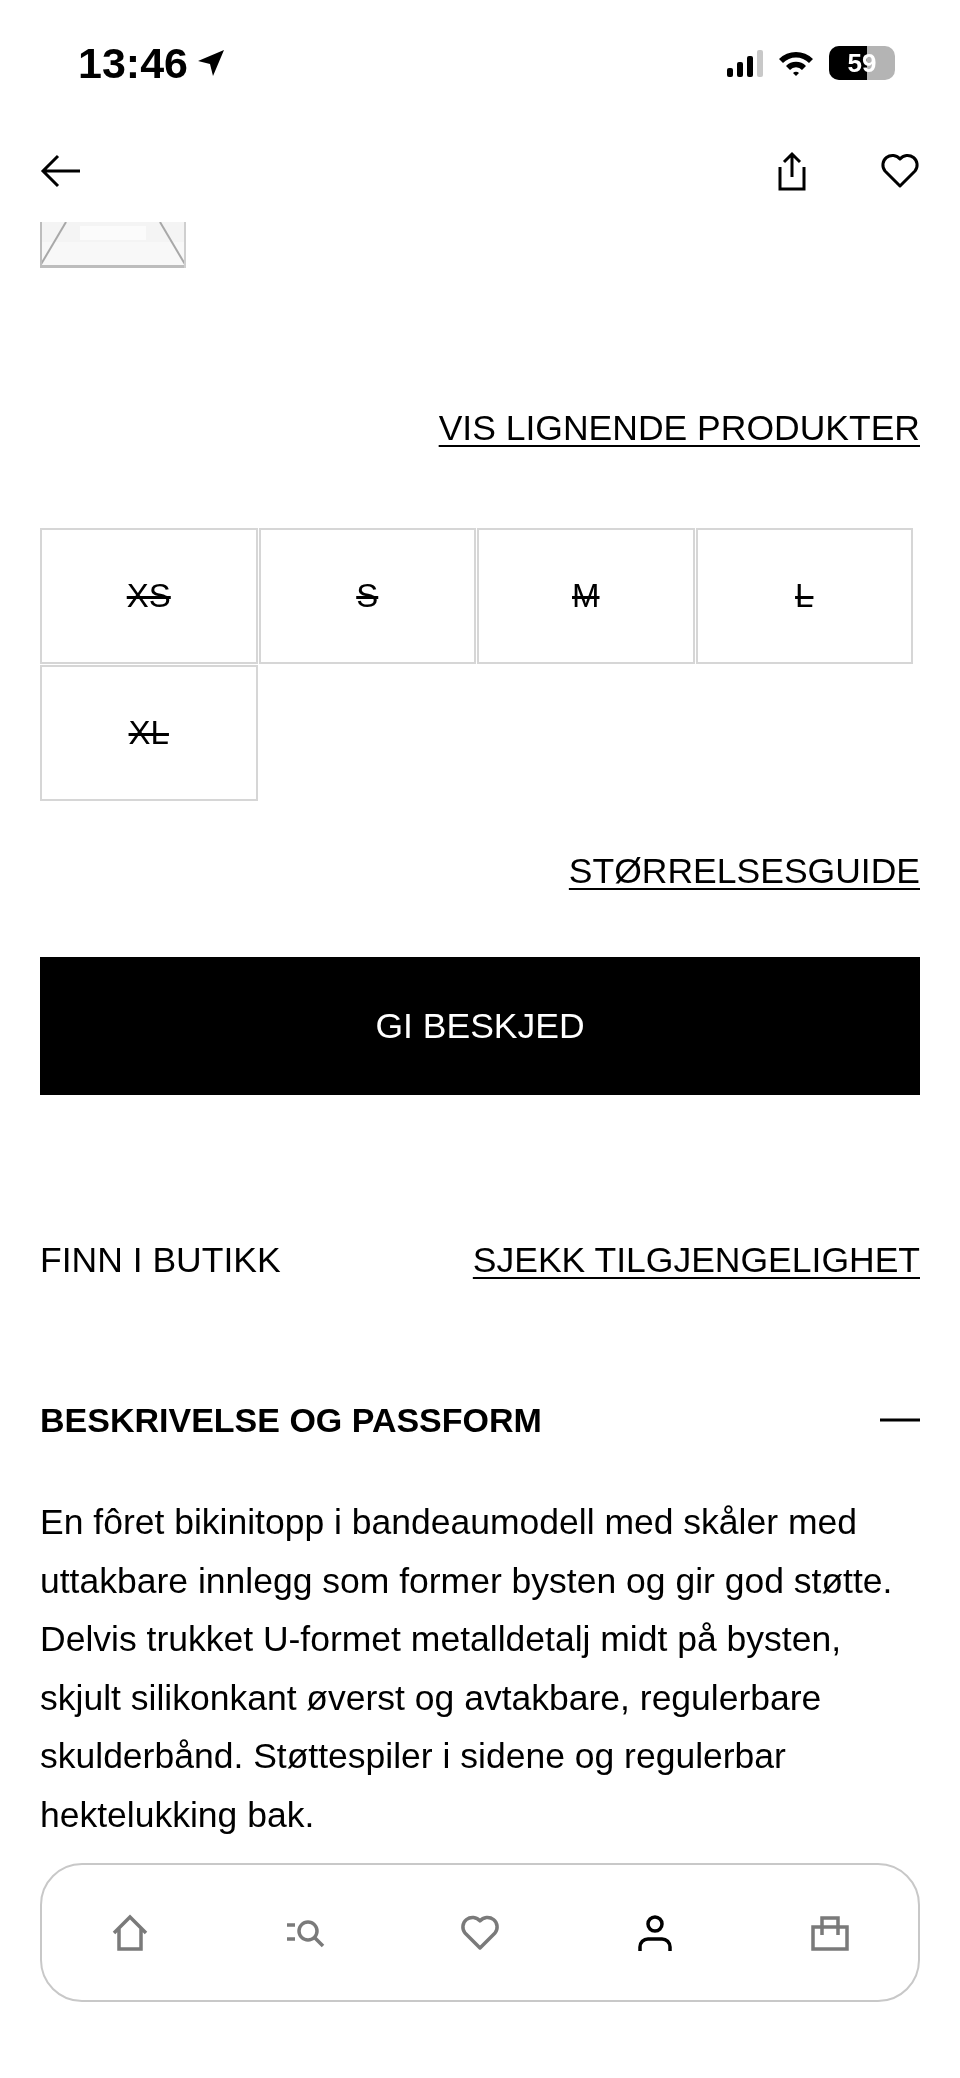 This screenshot has width=960, height=2078. What do you see at coordinates (796, 63) in the screenshot?
I see `wifi-icon` at bounding box center [796, 63].